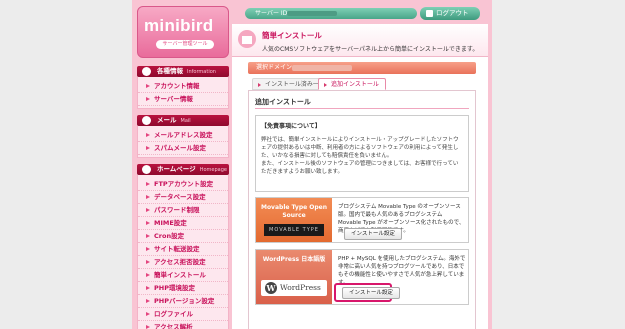 The width and height of the screenshot is (625, 329). I want to click on server-id-bar: サーバー ID, so click(331, 13).